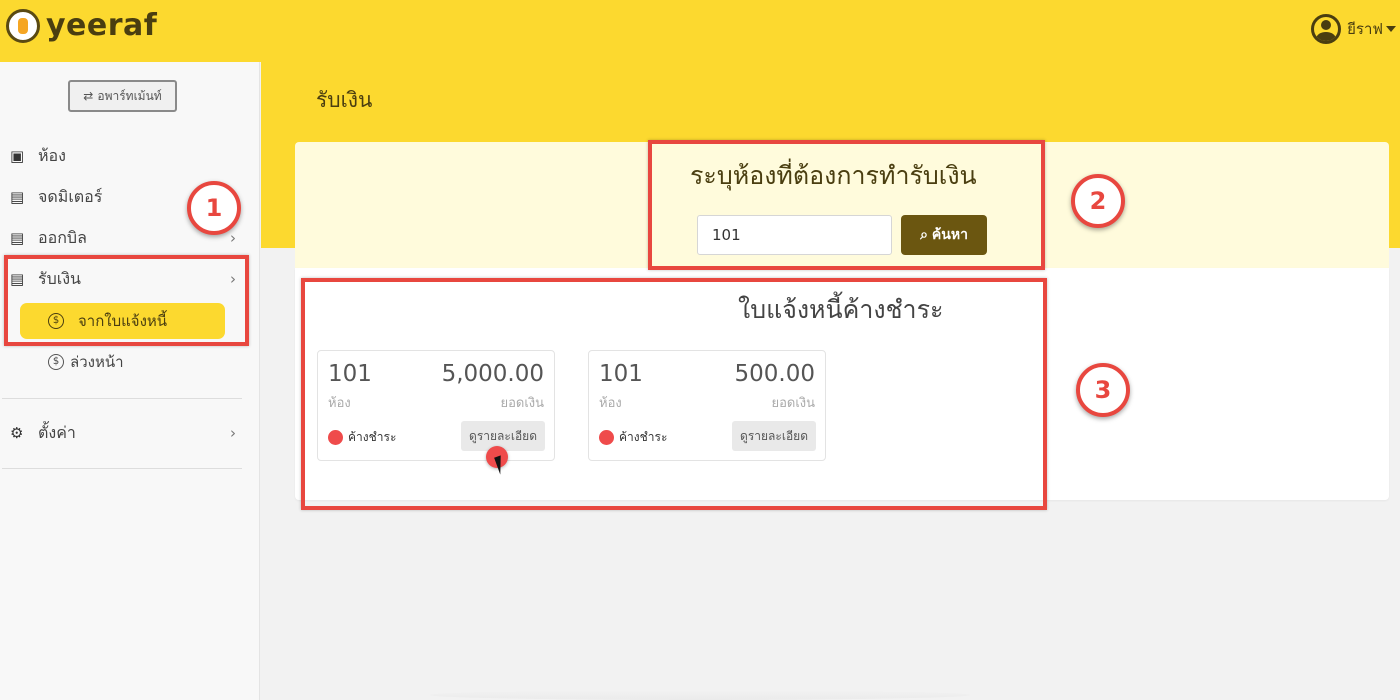 Image resolution: width=1400 pixels, height=700 pixels. What do you see at coordinates (102, 25) in the screenshot?
I see `brand-name: yeeraf` at bounding box center [102, 25].